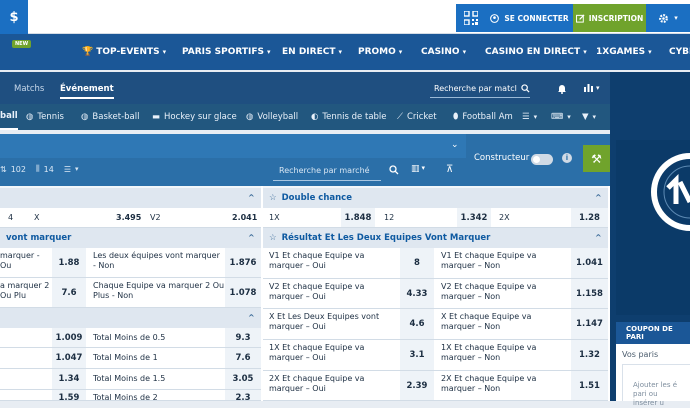  Describe the element at coordinates (589, 385) in the screenshot. I see `odds-value: 1.51` at that location.